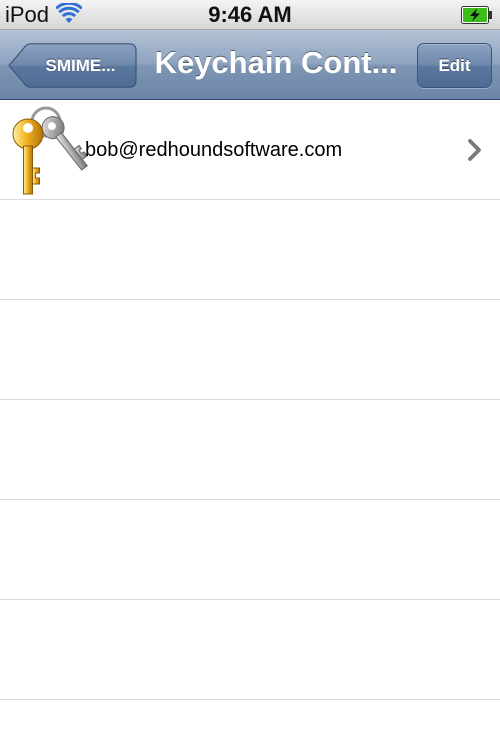 The image size is (500, 750). I want to click on status-time: 9:46 AM, so click(250, 14).